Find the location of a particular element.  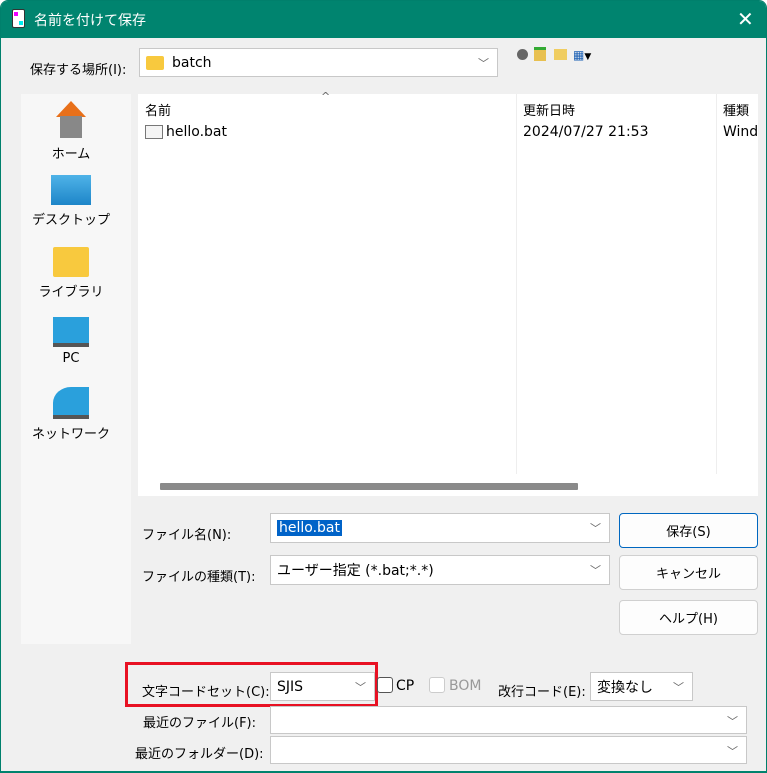

view-menu-icon: ▦▼ is located at coordinates (582, 55).